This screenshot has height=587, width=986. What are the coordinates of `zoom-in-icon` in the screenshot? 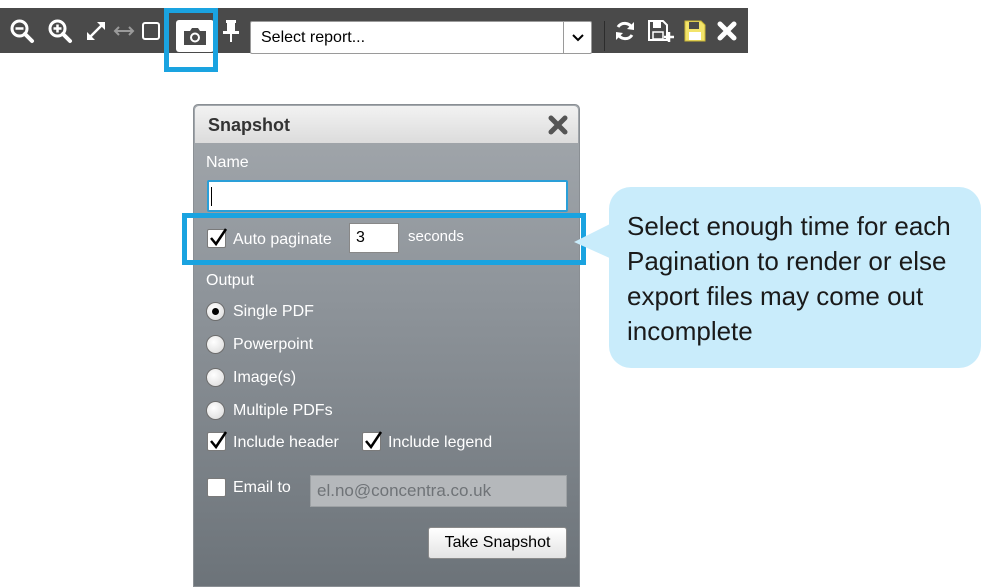 It's located at (60, 30).